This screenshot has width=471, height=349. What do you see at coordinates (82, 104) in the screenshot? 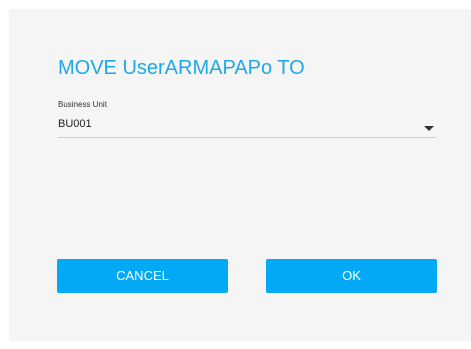
I see `business-unit-label: Business Unit` at bounding box center [82, 104].